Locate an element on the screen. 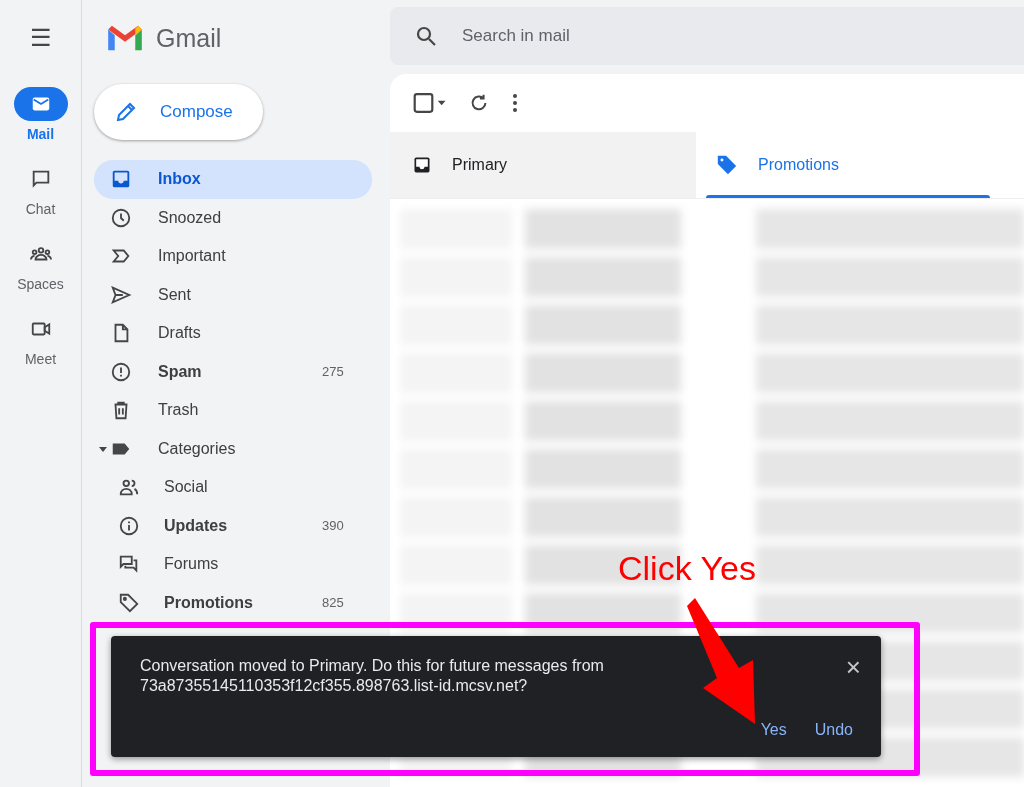 The image size is (1024, 787). snackbar-action: Yes is located at coordinates (773, 730).